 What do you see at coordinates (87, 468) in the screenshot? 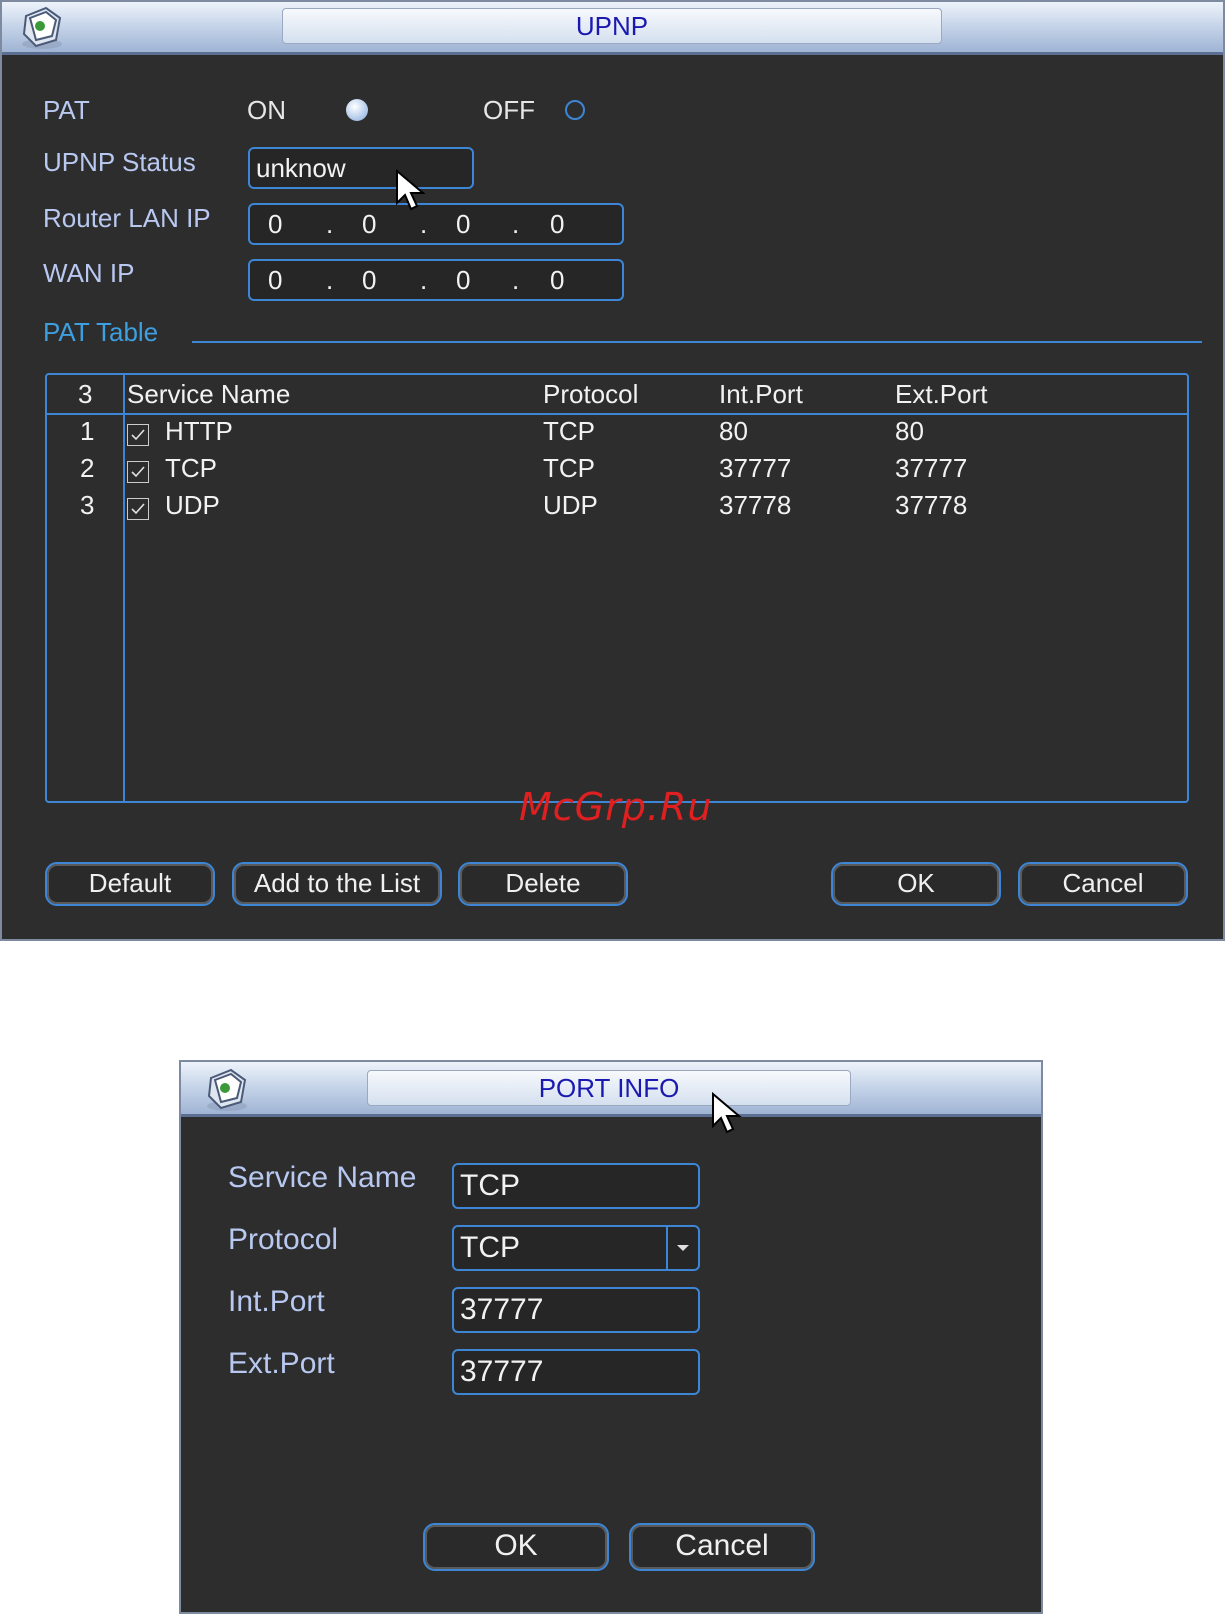
I see `row-number: 2` at bounding box center [87, 468].